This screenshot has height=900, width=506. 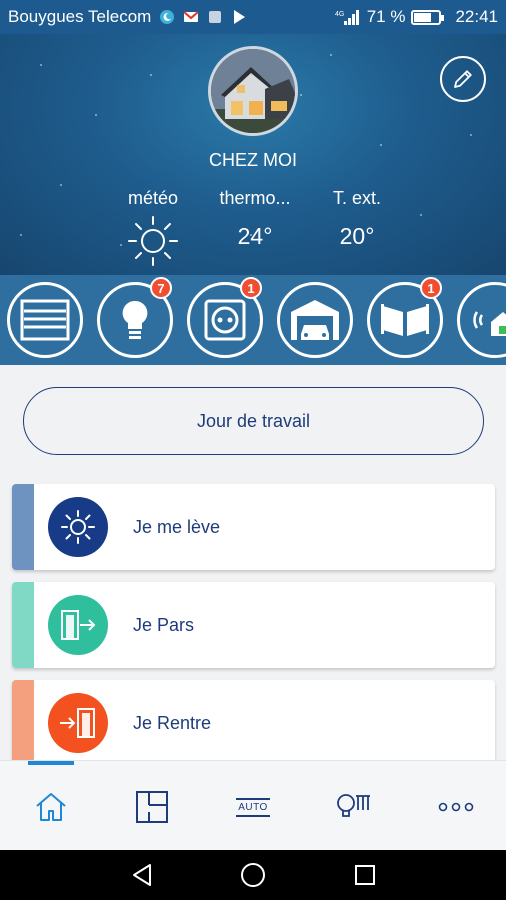 I want to click on door-exit-icon, so click(x=78, y=625).